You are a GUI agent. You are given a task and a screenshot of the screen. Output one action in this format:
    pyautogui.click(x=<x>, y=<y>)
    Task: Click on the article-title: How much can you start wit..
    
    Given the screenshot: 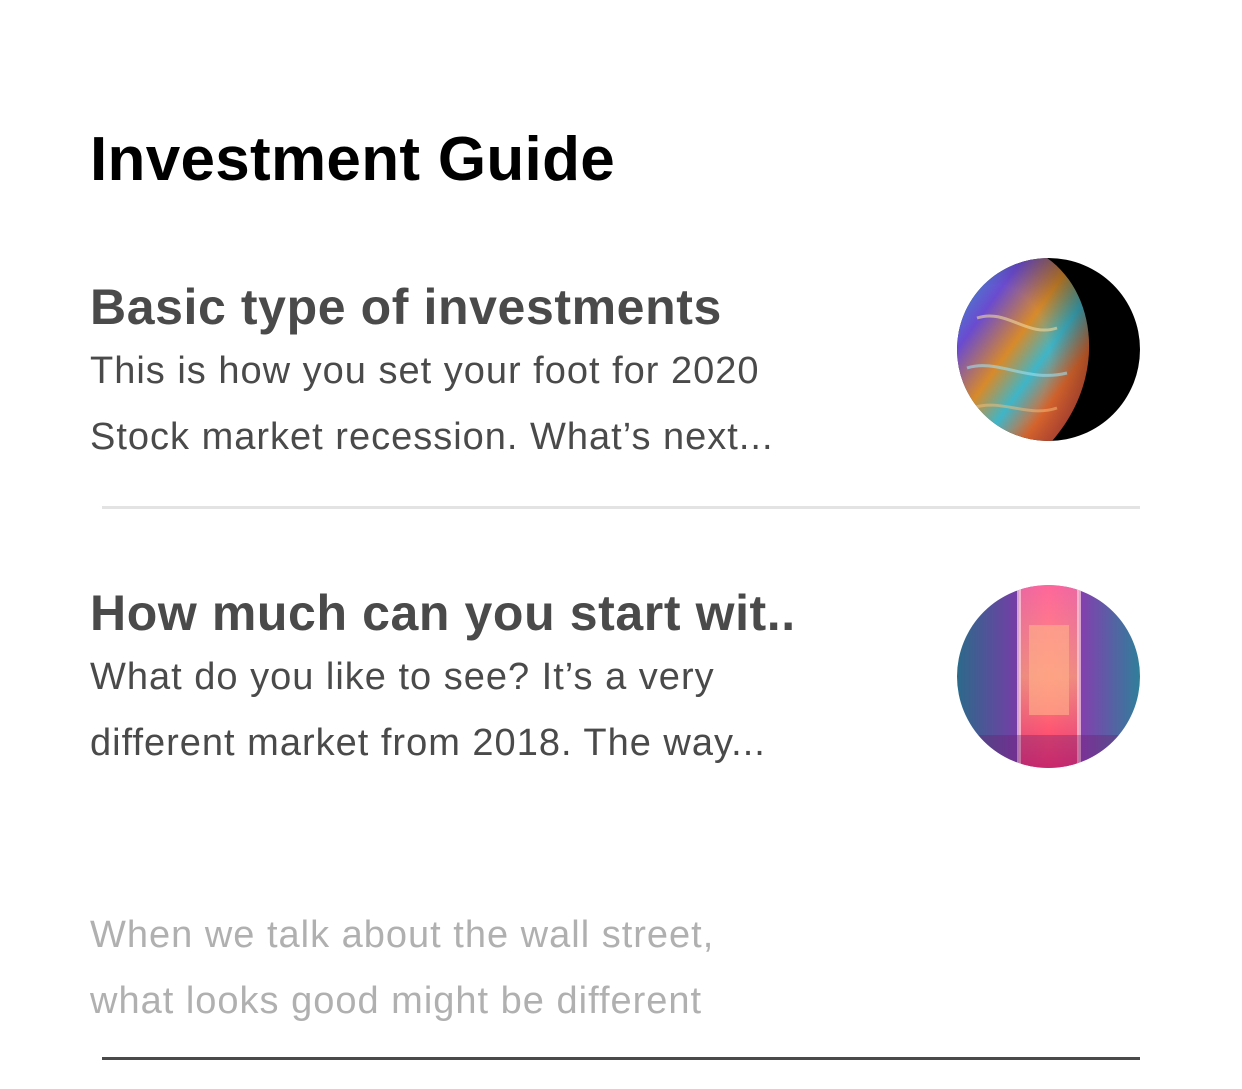 What is the action you would take?
    pyautogui.click(x=500, y=613)
    